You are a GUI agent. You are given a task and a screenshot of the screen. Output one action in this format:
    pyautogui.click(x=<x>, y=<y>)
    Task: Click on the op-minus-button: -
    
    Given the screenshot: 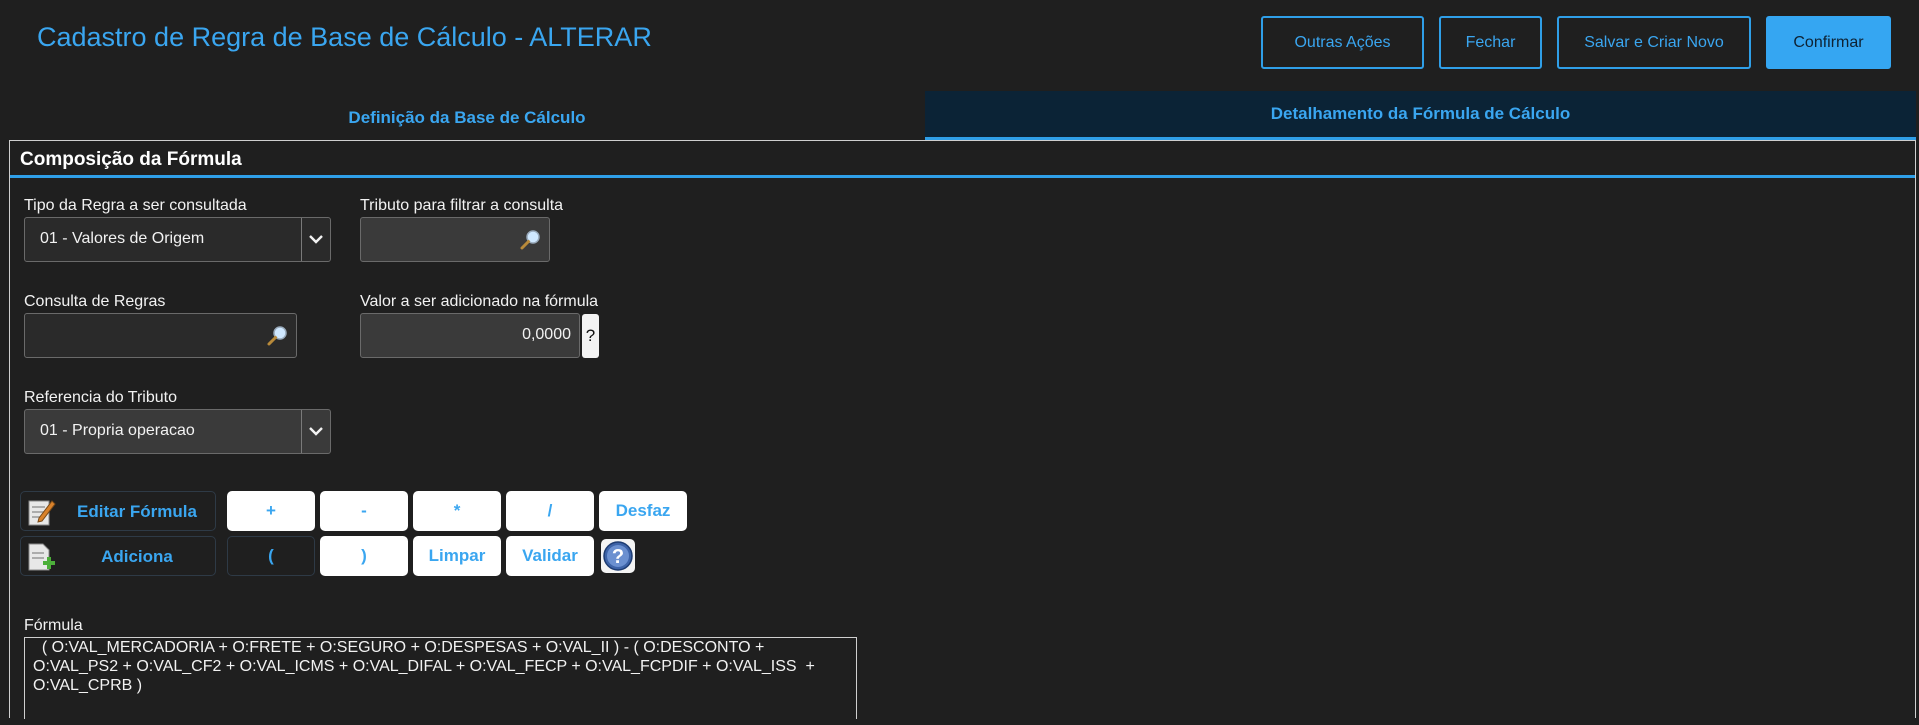 What is the action you would take?
    pyautogui.click(x=364, y=511)
    